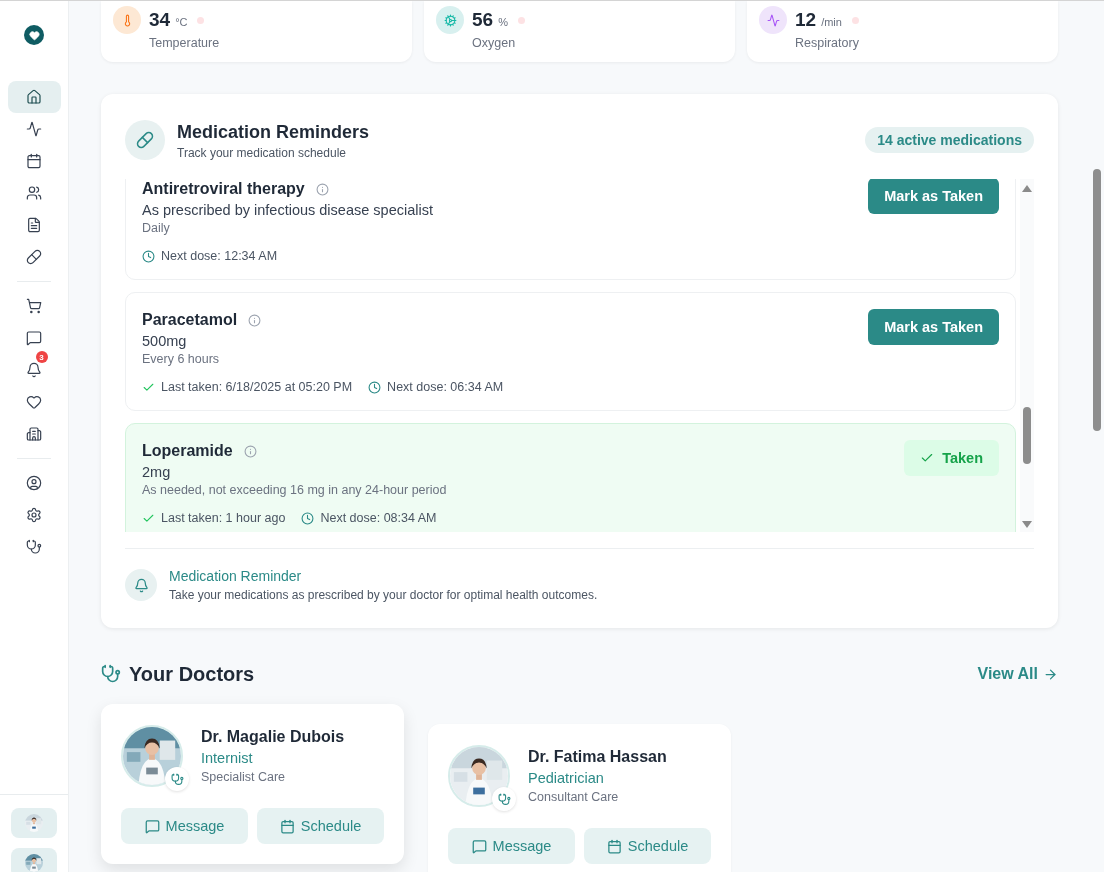 The width and height of the screenshot is (1104, 872). I want to click on doctor-name: Dr. Fatima Hassan, so click(597, 757).